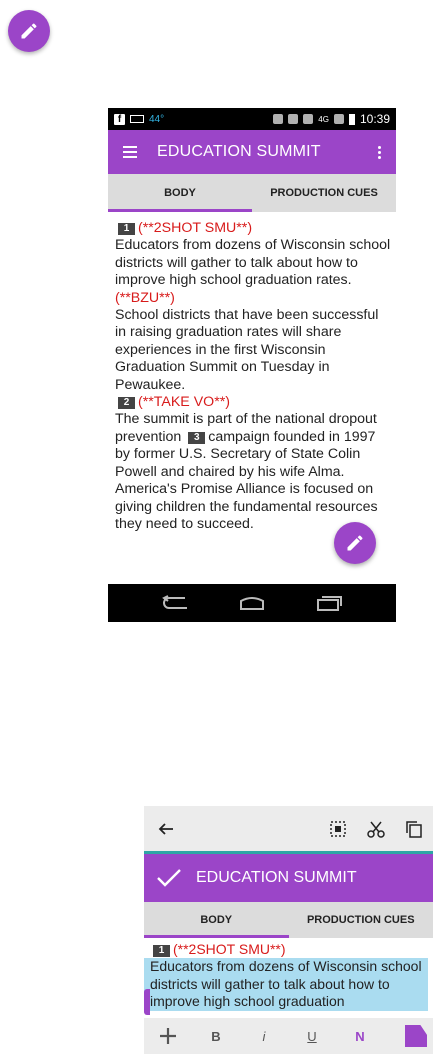 This screenshot has width=433, height=1054. Describe the element at coordinates (252, 119) in the screenshot. I see `status-bar: f 44° 4G 10:39` at that location.